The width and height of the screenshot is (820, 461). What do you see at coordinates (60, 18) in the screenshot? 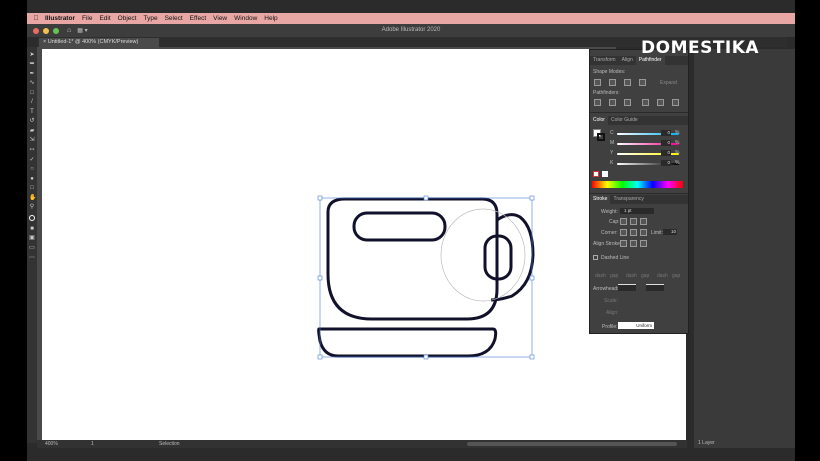
I see `menu-app-name: Illustrator` at bounding box center [60, 18].